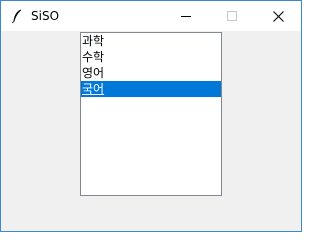 The image size is (320, 240). I want to click on feather-icon, so click(17, 16).